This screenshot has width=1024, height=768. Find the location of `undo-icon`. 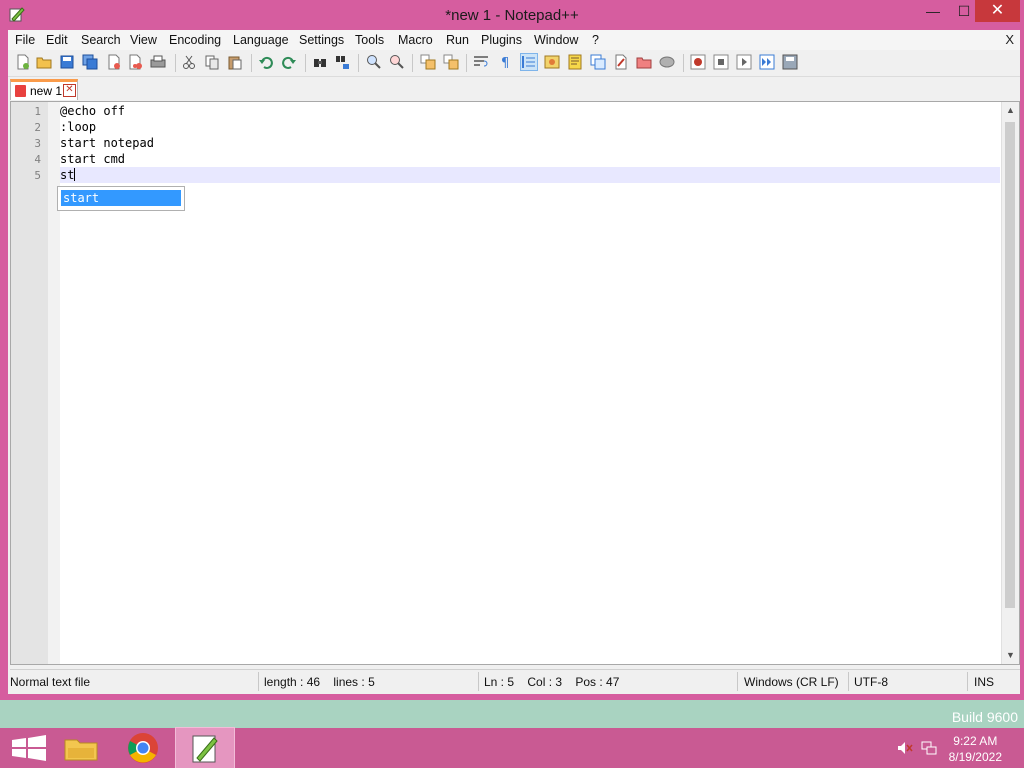

undo-icon is located at coordinates (266, 62).